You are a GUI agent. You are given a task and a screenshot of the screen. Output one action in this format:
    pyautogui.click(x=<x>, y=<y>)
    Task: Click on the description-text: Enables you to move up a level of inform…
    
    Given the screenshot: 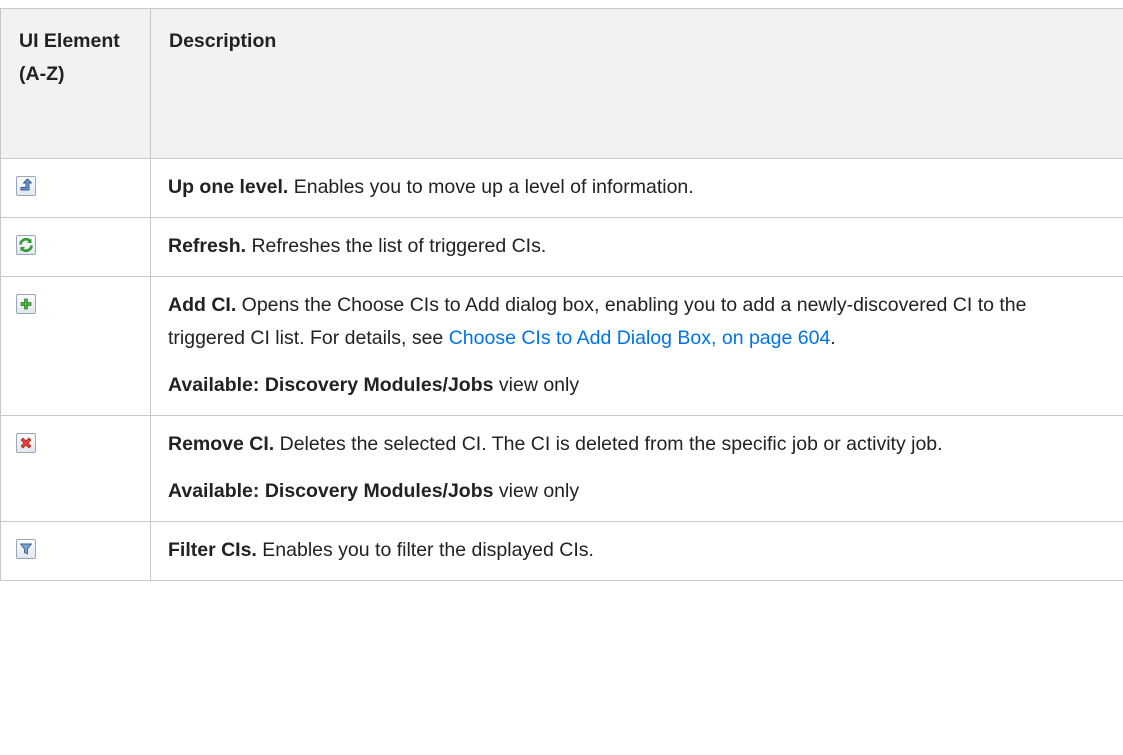 What is the action you would take?
    pyautogui.click(x=491, y=187)
    